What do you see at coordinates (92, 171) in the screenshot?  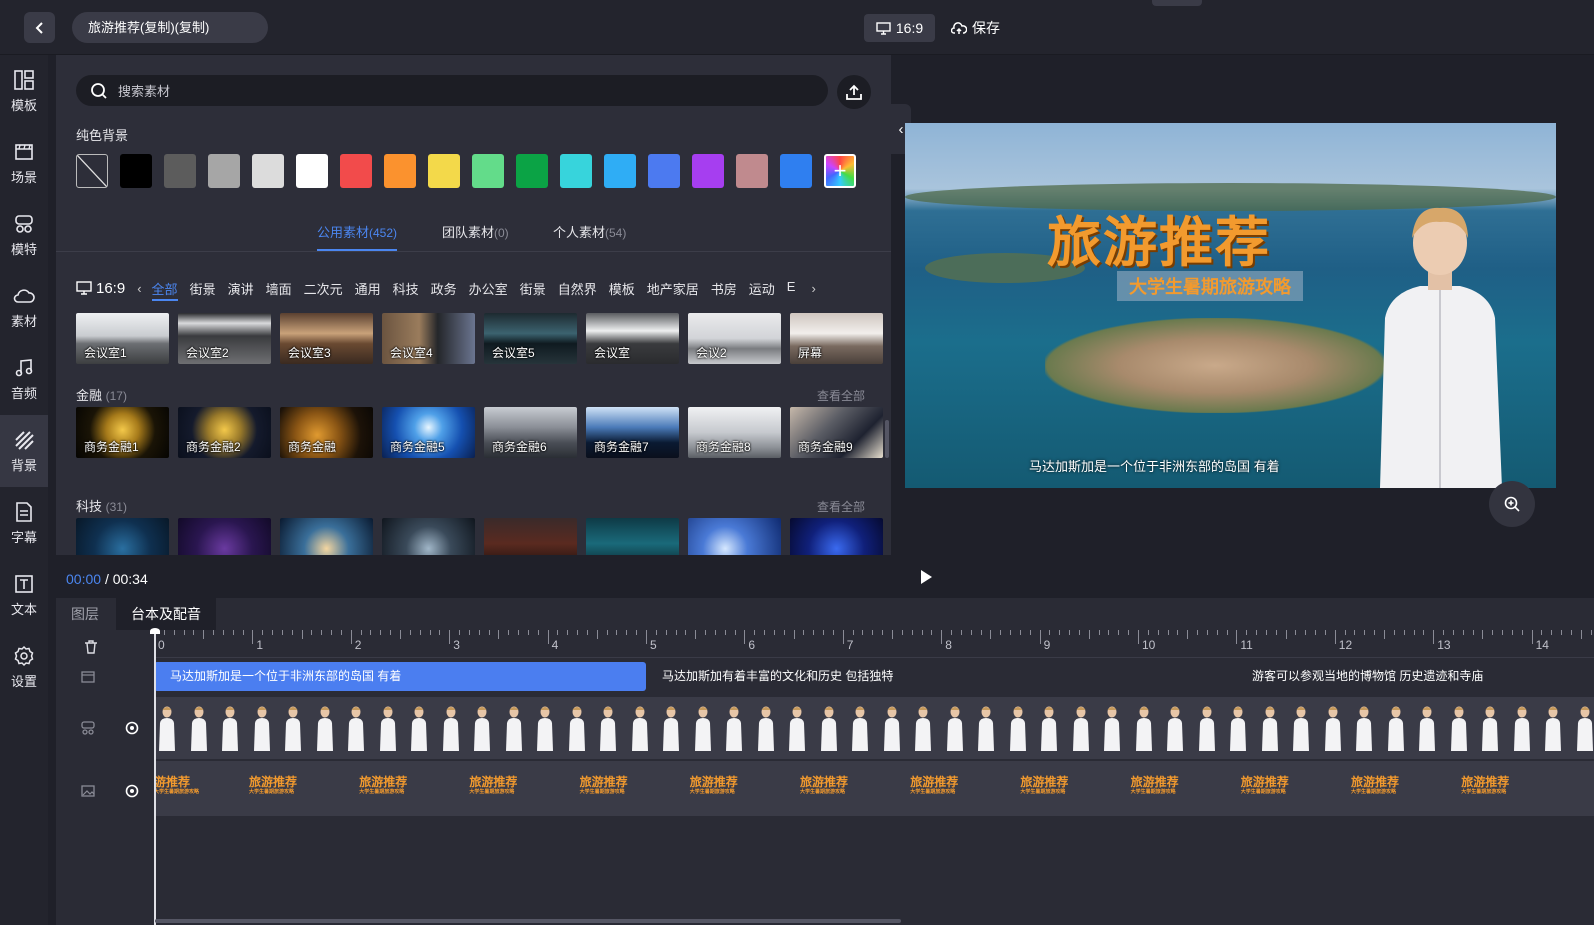 I see `swatch-none` at bounding box center [92, 171].